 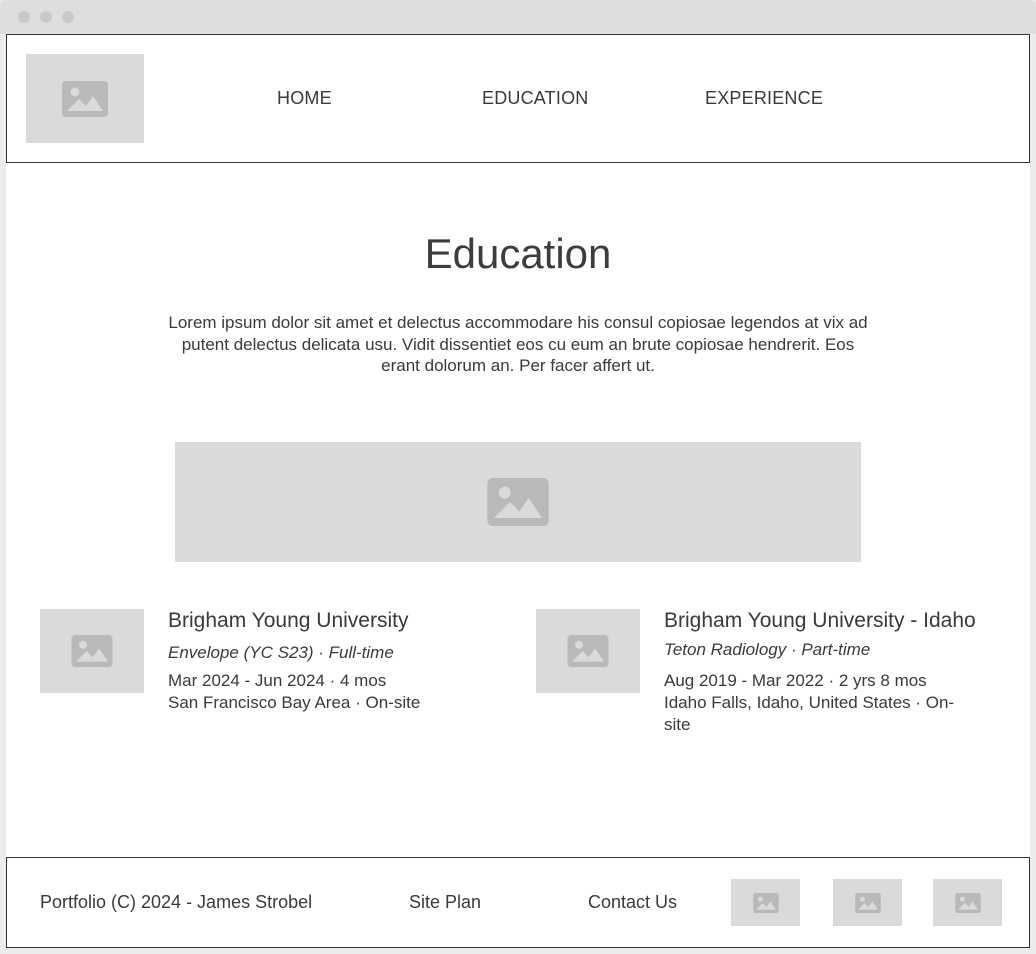 What do you see at coordinates (518, 17) in the screenshot?
I see `window-titlebar` at bounding box center [518, 17].